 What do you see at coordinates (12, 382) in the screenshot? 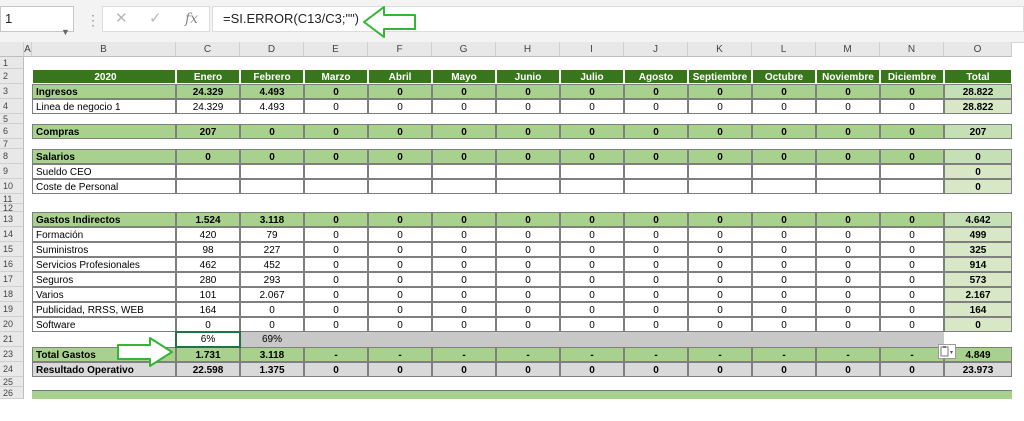
I see `row-header-25: 25` at bounding box center [12, 382].